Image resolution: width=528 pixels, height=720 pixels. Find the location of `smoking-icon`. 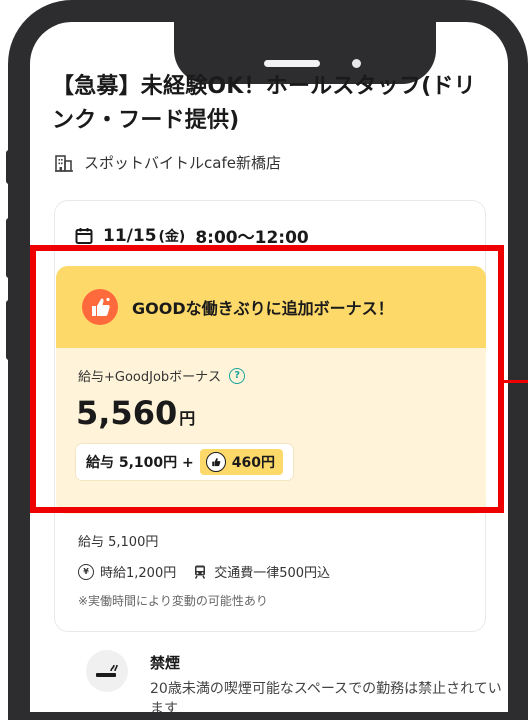

smoking-icon is located at coordinates (107, 671).